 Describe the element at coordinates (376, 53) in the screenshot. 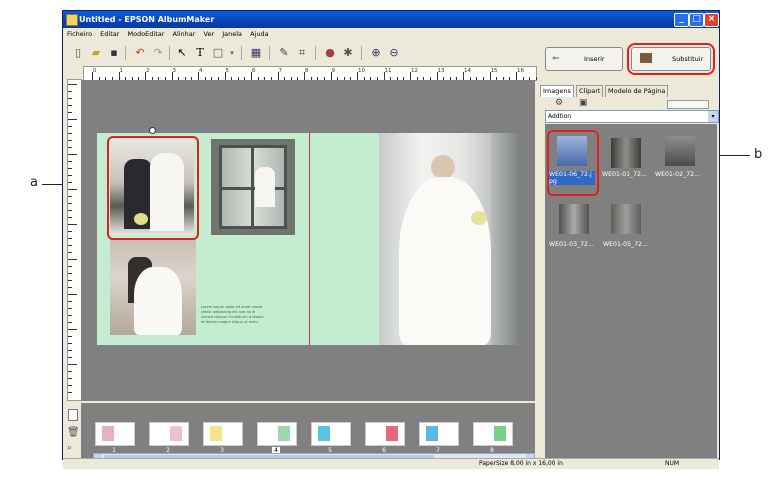

I see `zoom-in-icon: ⊕` at that location.